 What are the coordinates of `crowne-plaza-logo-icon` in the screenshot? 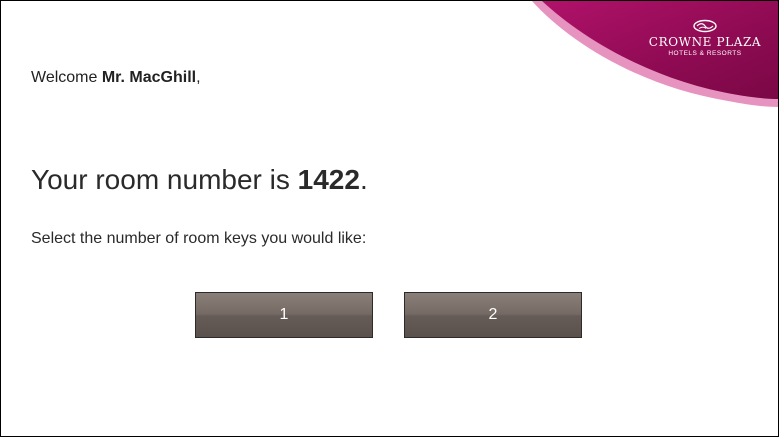 It's located at (705, 26).